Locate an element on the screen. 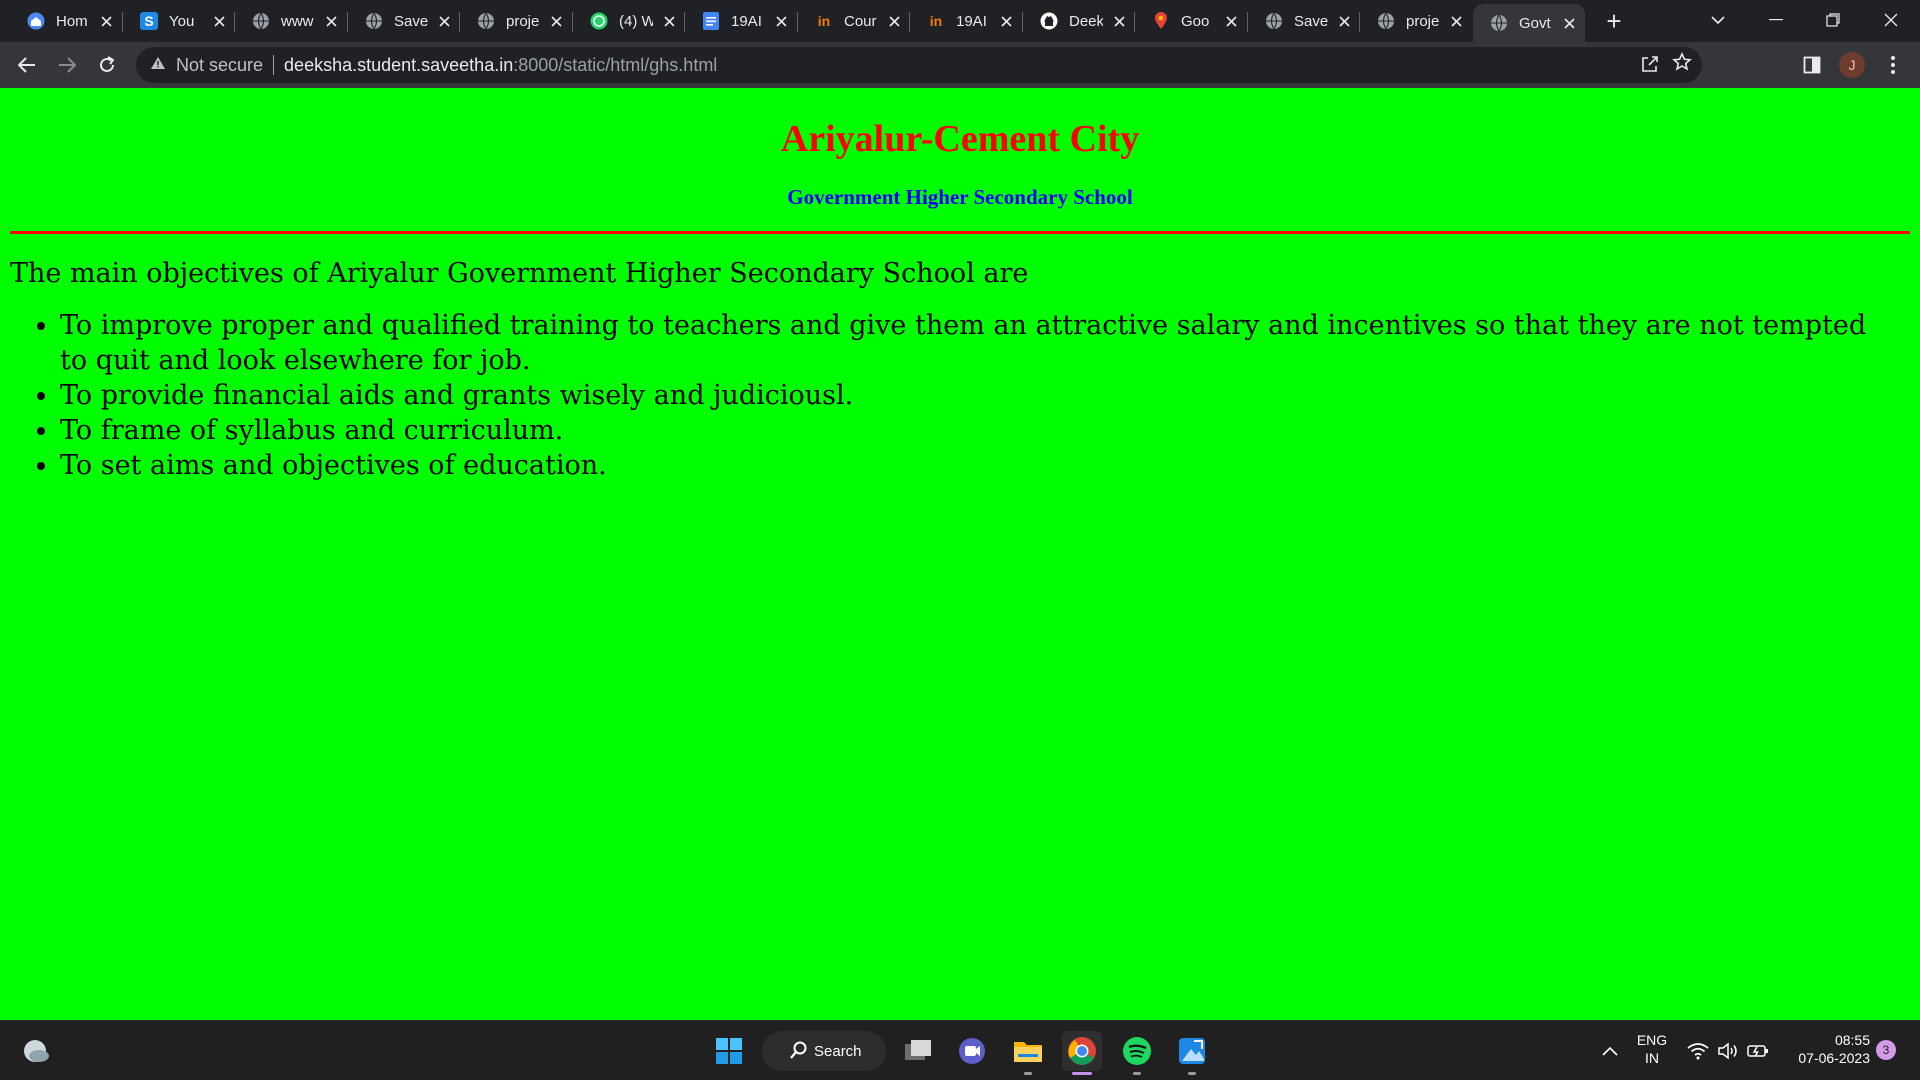  tab: Deek is located at coordinates (1079, 21).